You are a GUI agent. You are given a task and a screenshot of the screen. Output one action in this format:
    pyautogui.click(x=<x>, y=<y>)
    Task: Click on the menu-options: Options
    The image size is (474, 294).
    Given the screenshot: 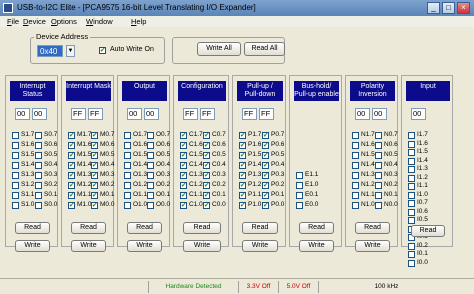 What is the action you would take?
    pyautogui.click(x=64, y=21)
    